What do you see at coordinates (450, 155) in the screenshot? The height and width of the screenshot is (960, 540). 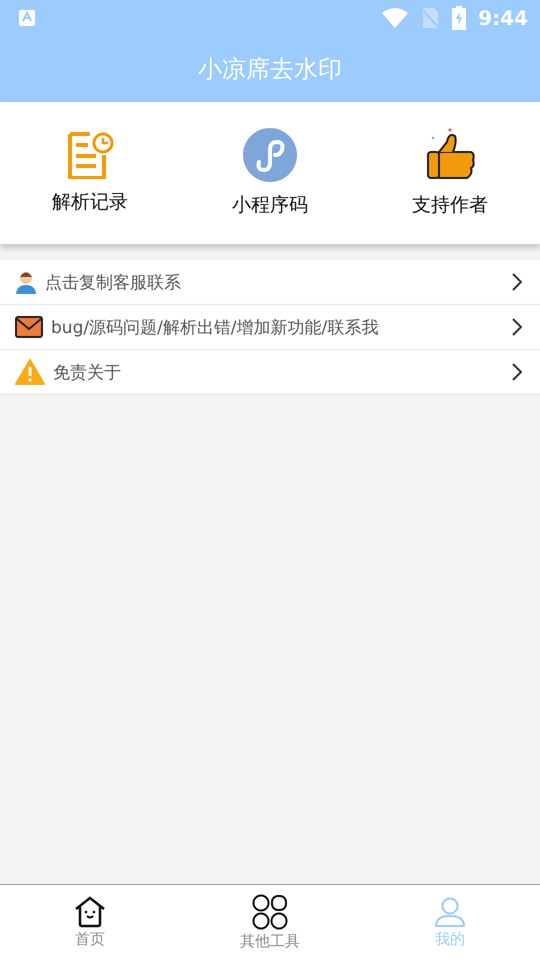 I see `thumbs-up-icon` at bounding box center [450, 155].